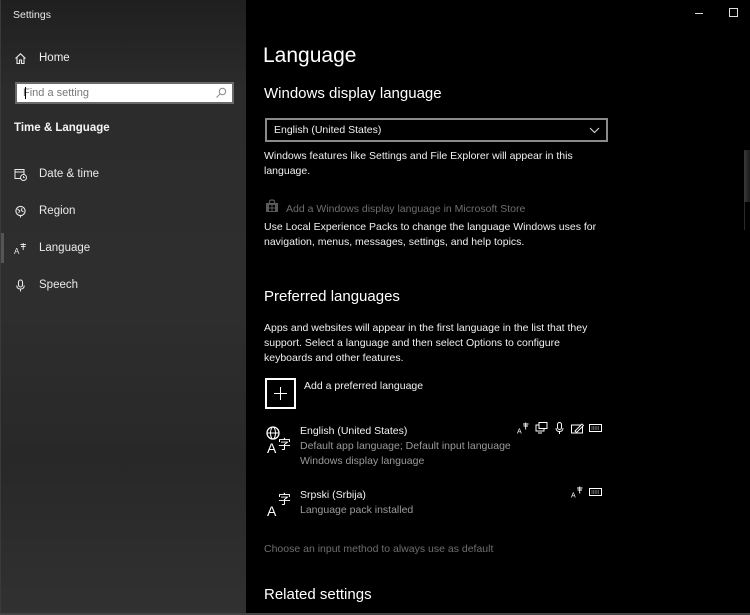  What do you see at coordinates (129, 285) in the screenshot?
I see `sidebar-item-speech: Speech` at bounding box center [129, 285].